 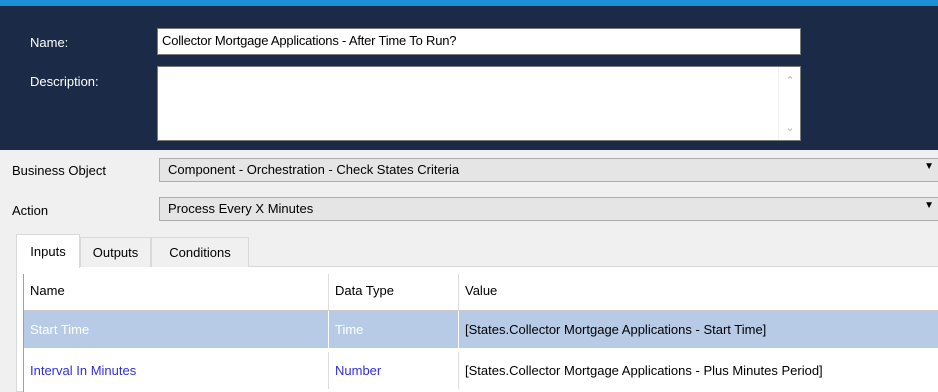 I want to click on column-header-name: Name, so click(x=176, y=292).